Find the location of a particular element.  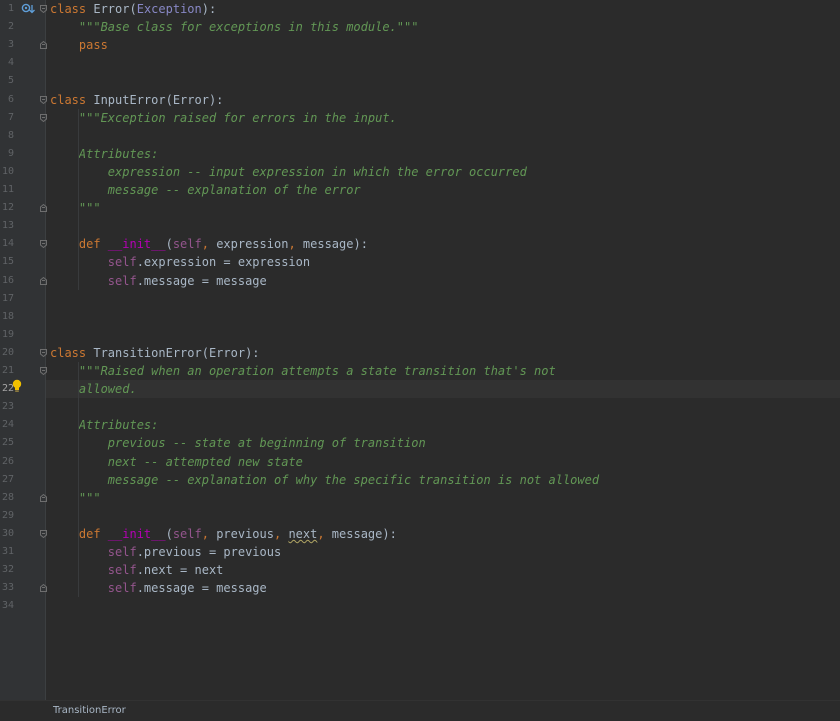

line-number: 1 is located at coordinates (10, 8).